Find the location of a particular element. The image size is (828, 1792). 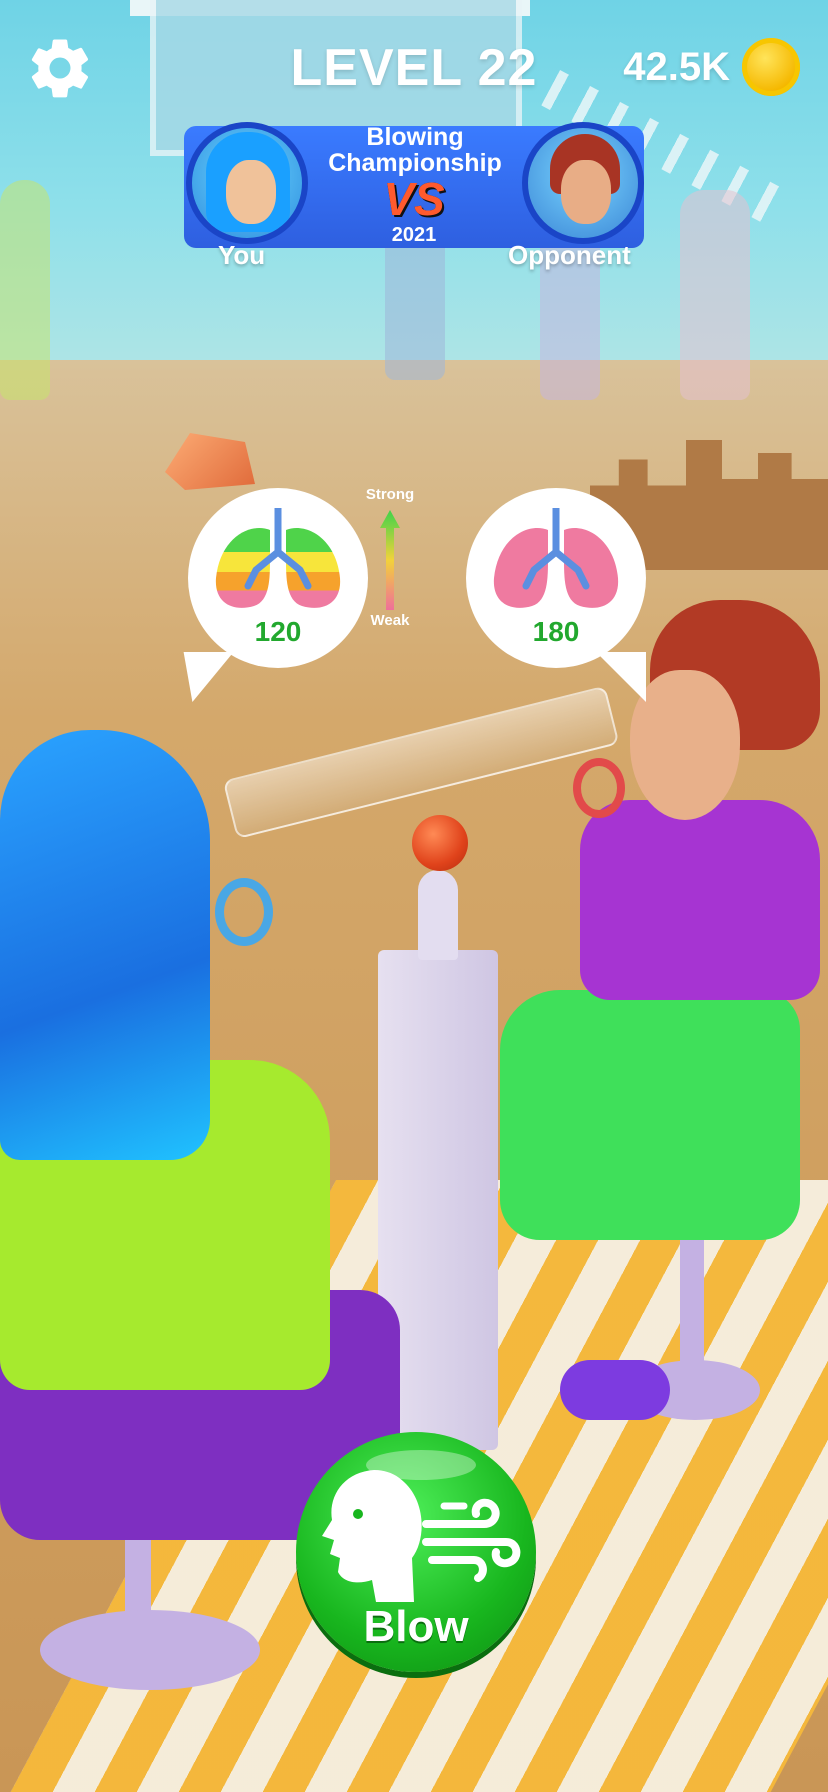

player-lung-bubble: 120 is located at coordinates (278, 578).